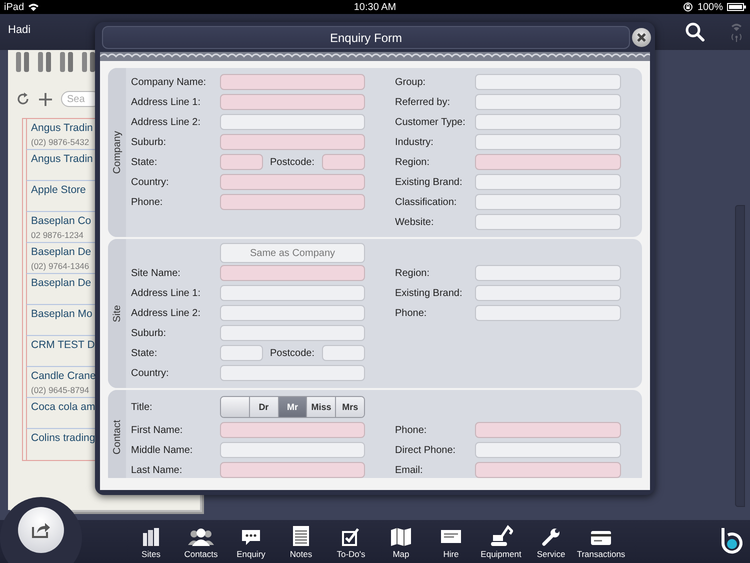 This screenshot has height=563, width=750. What do you see at coordinates (264, 407) in the screenshot?
I see `segment-button: Dr` at bounding box center [264, 407].